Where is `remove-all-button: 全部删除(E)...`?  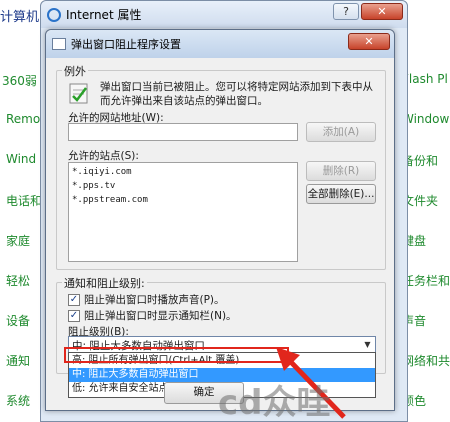
remove-all-button: 全部删除(E)... is located at coordinates (341, 194).